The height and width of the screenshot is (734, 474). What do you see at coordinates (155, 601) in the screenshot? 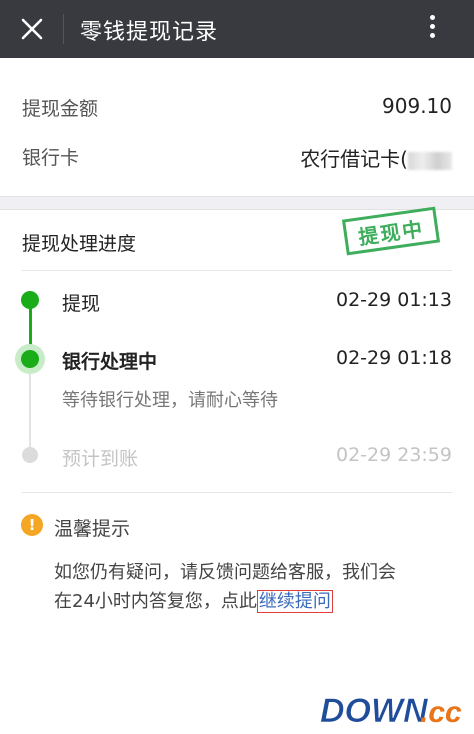
I see `tip-text-line2: 在24小时内答复您，点此` at bounding box center [155, 601].